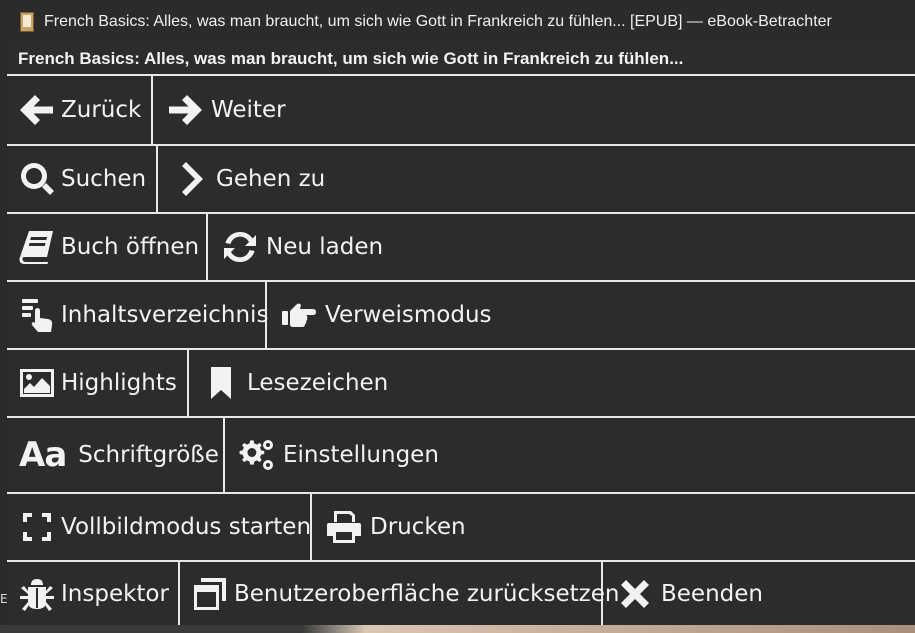  What do you see at coordinates (318, 383) in the screenshot?
I see `bookmarks-label: Lesezeichen` at bounding box center [318, 383].